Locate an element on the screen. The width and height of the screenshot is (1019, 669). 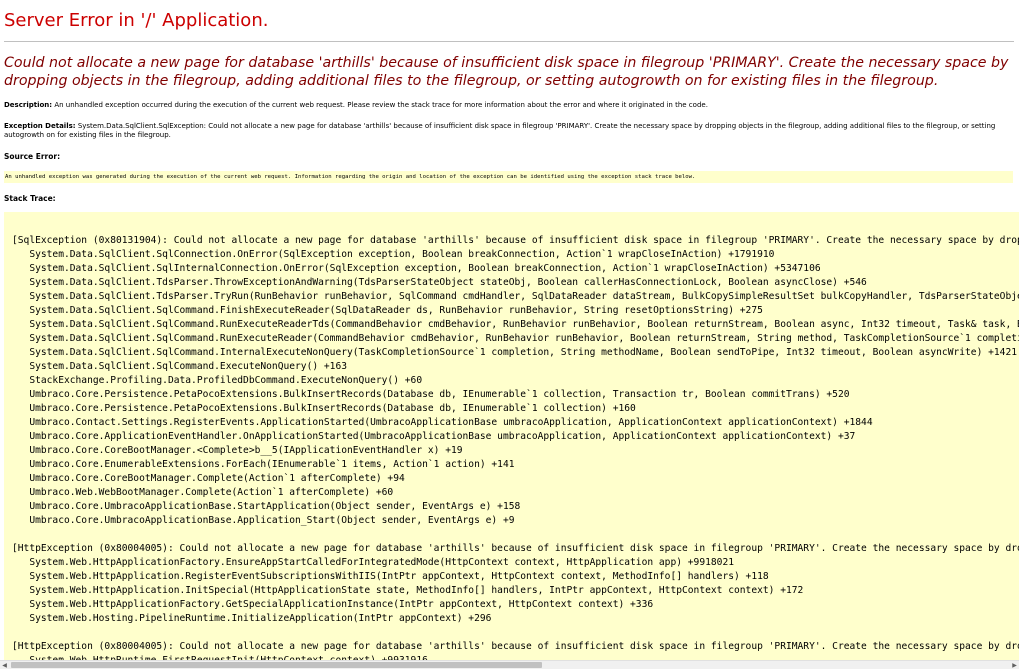
scrollbar-thumb is located at coordinates (276, 665).